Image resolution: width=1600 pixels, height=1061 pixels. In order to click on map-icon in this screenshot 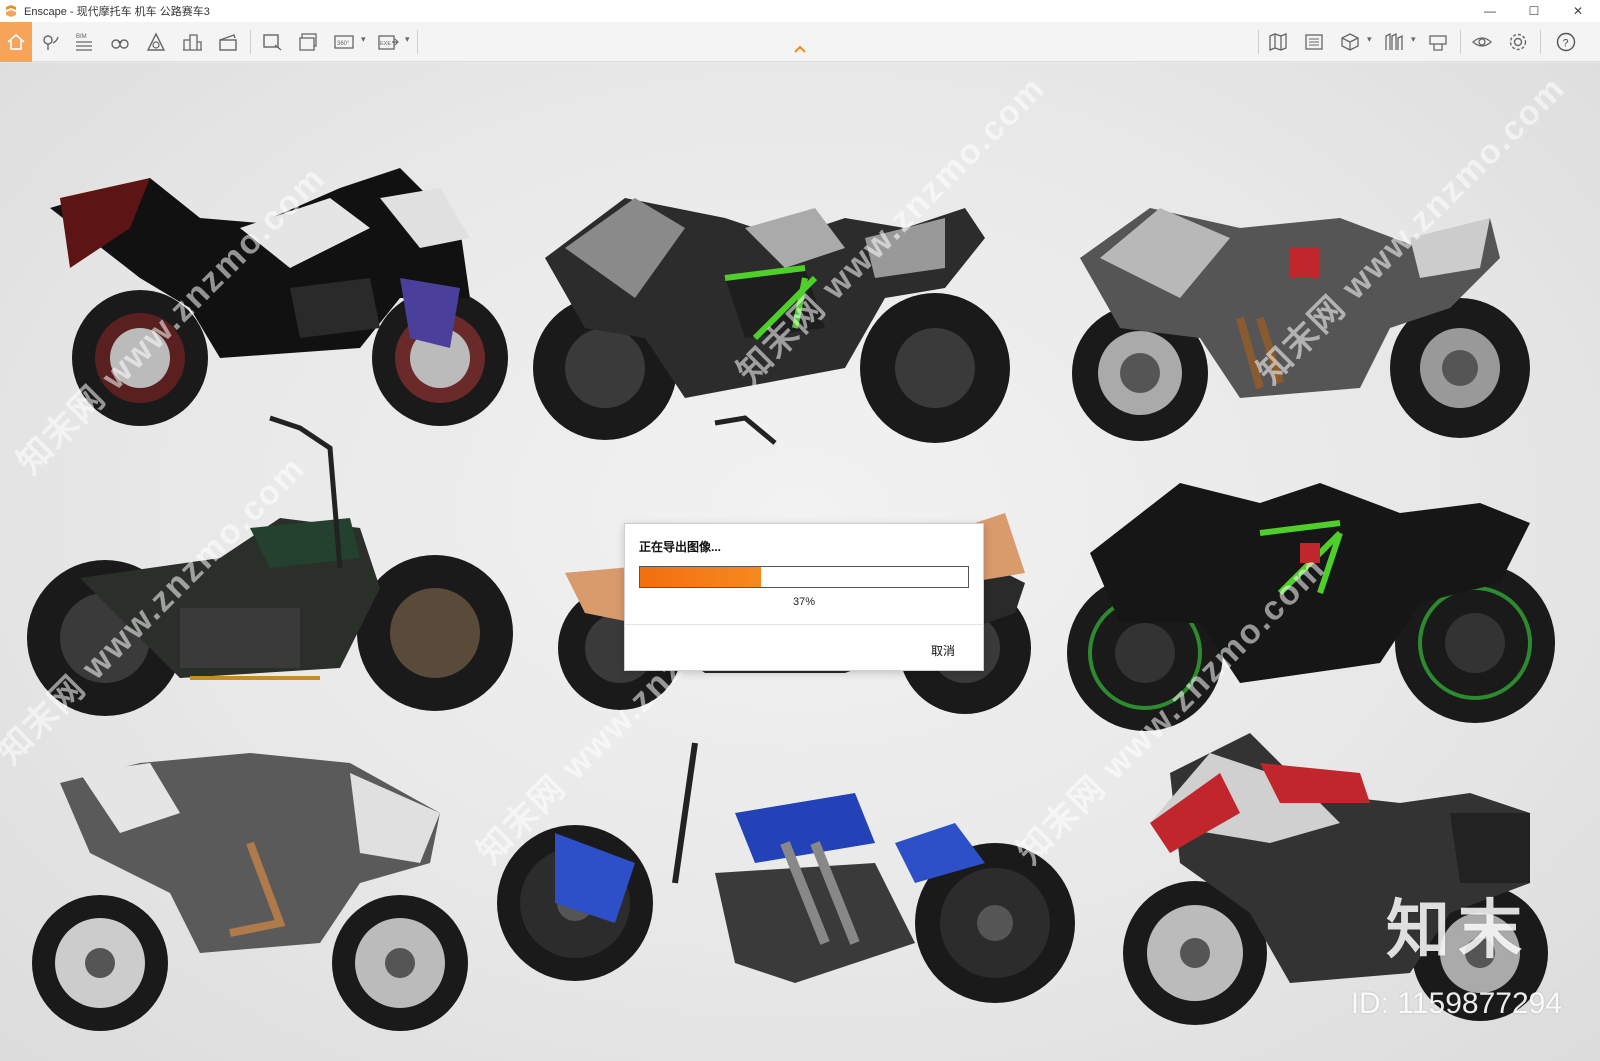, I will do `click(1278, 42)`.